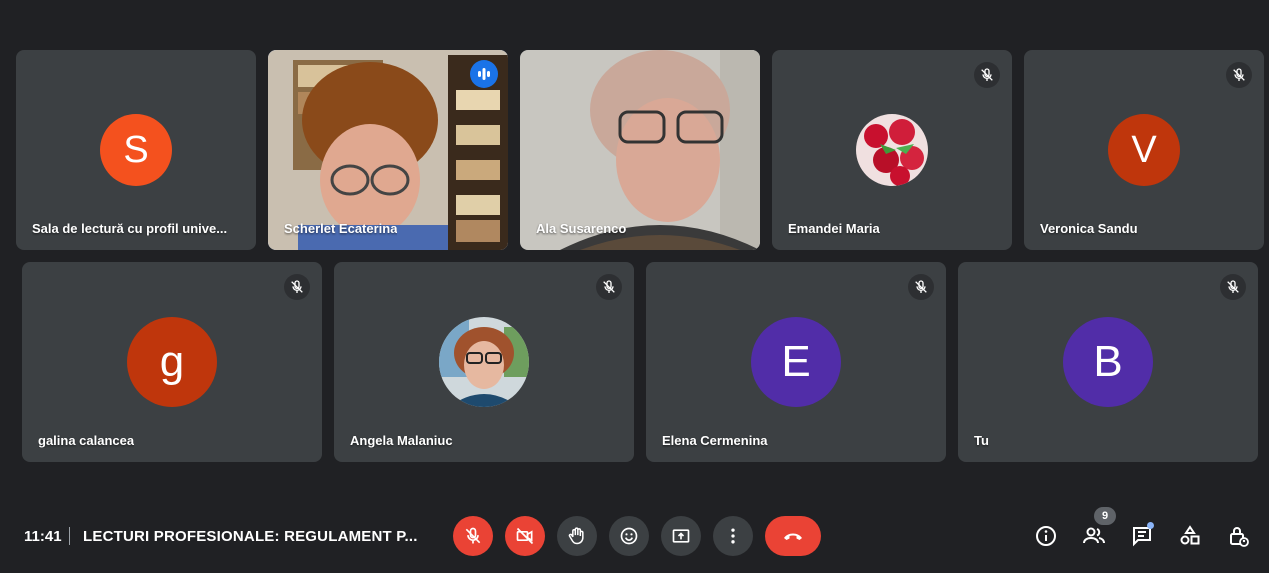 Image resolution: width=1269 pixels, height=573 pixels. What do you see at coordinates (388, 150) in the screenshot?
I see `participant-tile: Scherlet Ecaterina` at bounding box center [388, 150].